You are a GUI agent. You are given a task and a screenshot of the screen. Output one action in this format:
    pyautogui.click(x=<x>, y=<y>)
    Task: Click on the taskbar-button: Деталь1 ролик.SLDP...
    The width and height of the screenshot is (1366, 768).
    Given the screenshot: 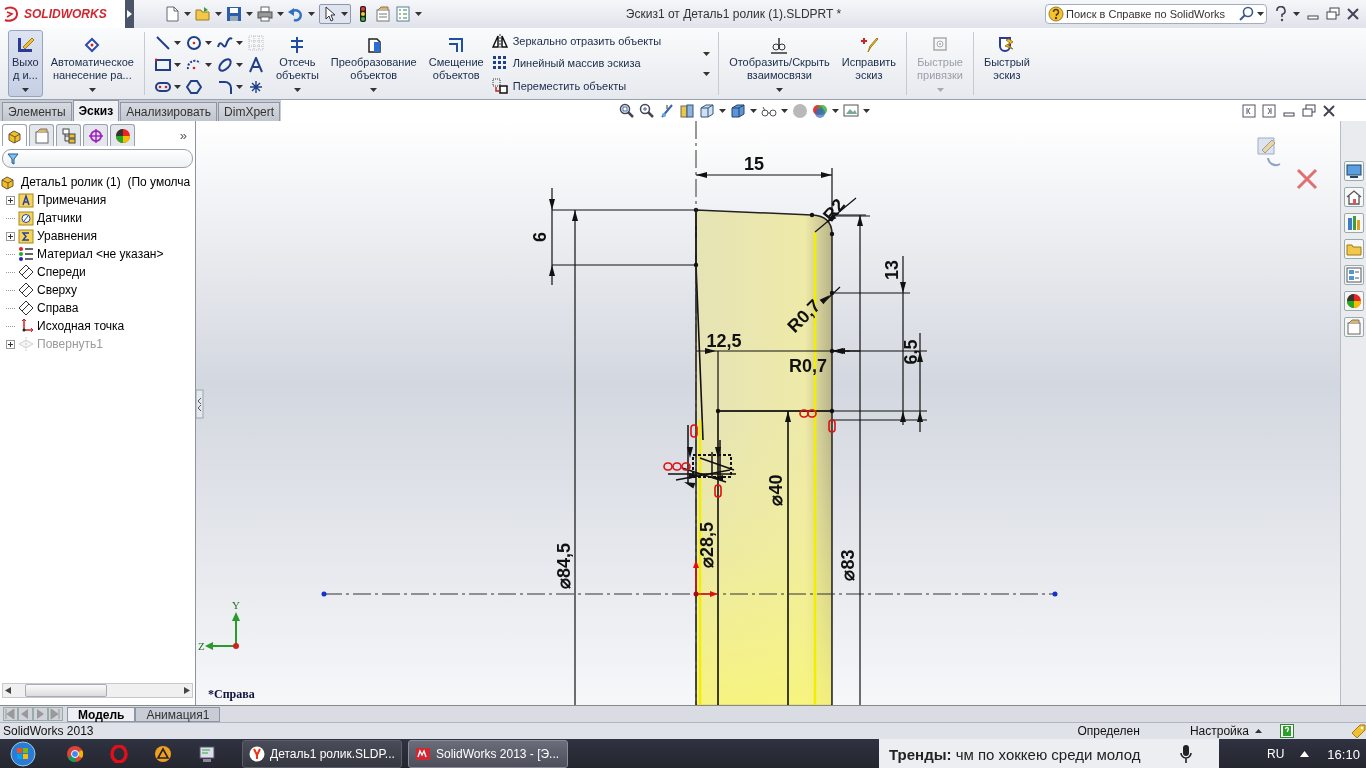 What is the action you would take?
    pyautogui.click(x=322, y=754)
    